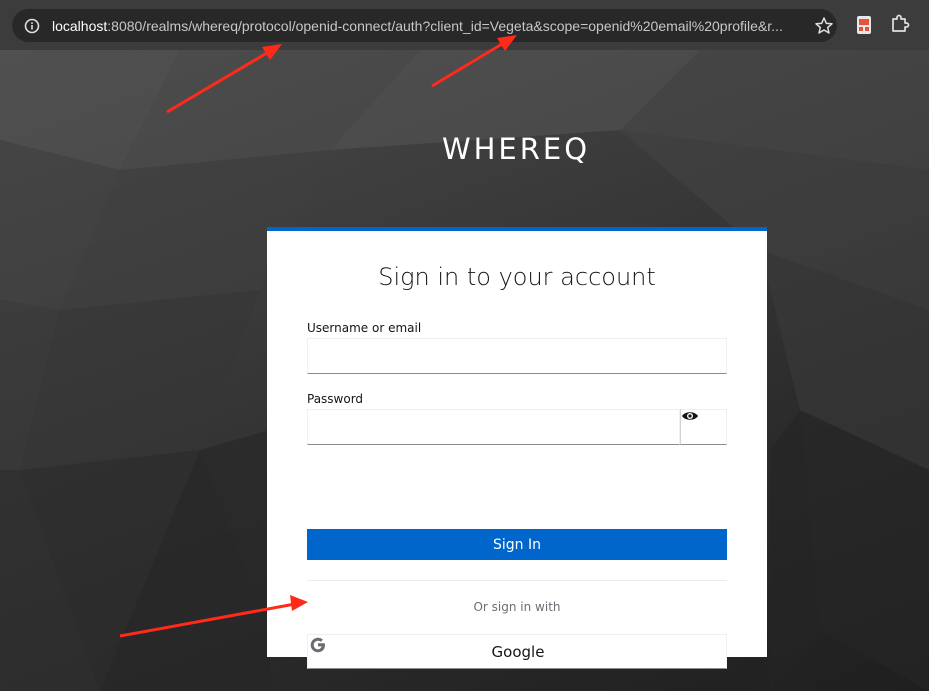 The image size is (929, 691). Describe the element at coordinates (517, 277) in the screenshot. I see `card-title: Sign in to your account` at that location.